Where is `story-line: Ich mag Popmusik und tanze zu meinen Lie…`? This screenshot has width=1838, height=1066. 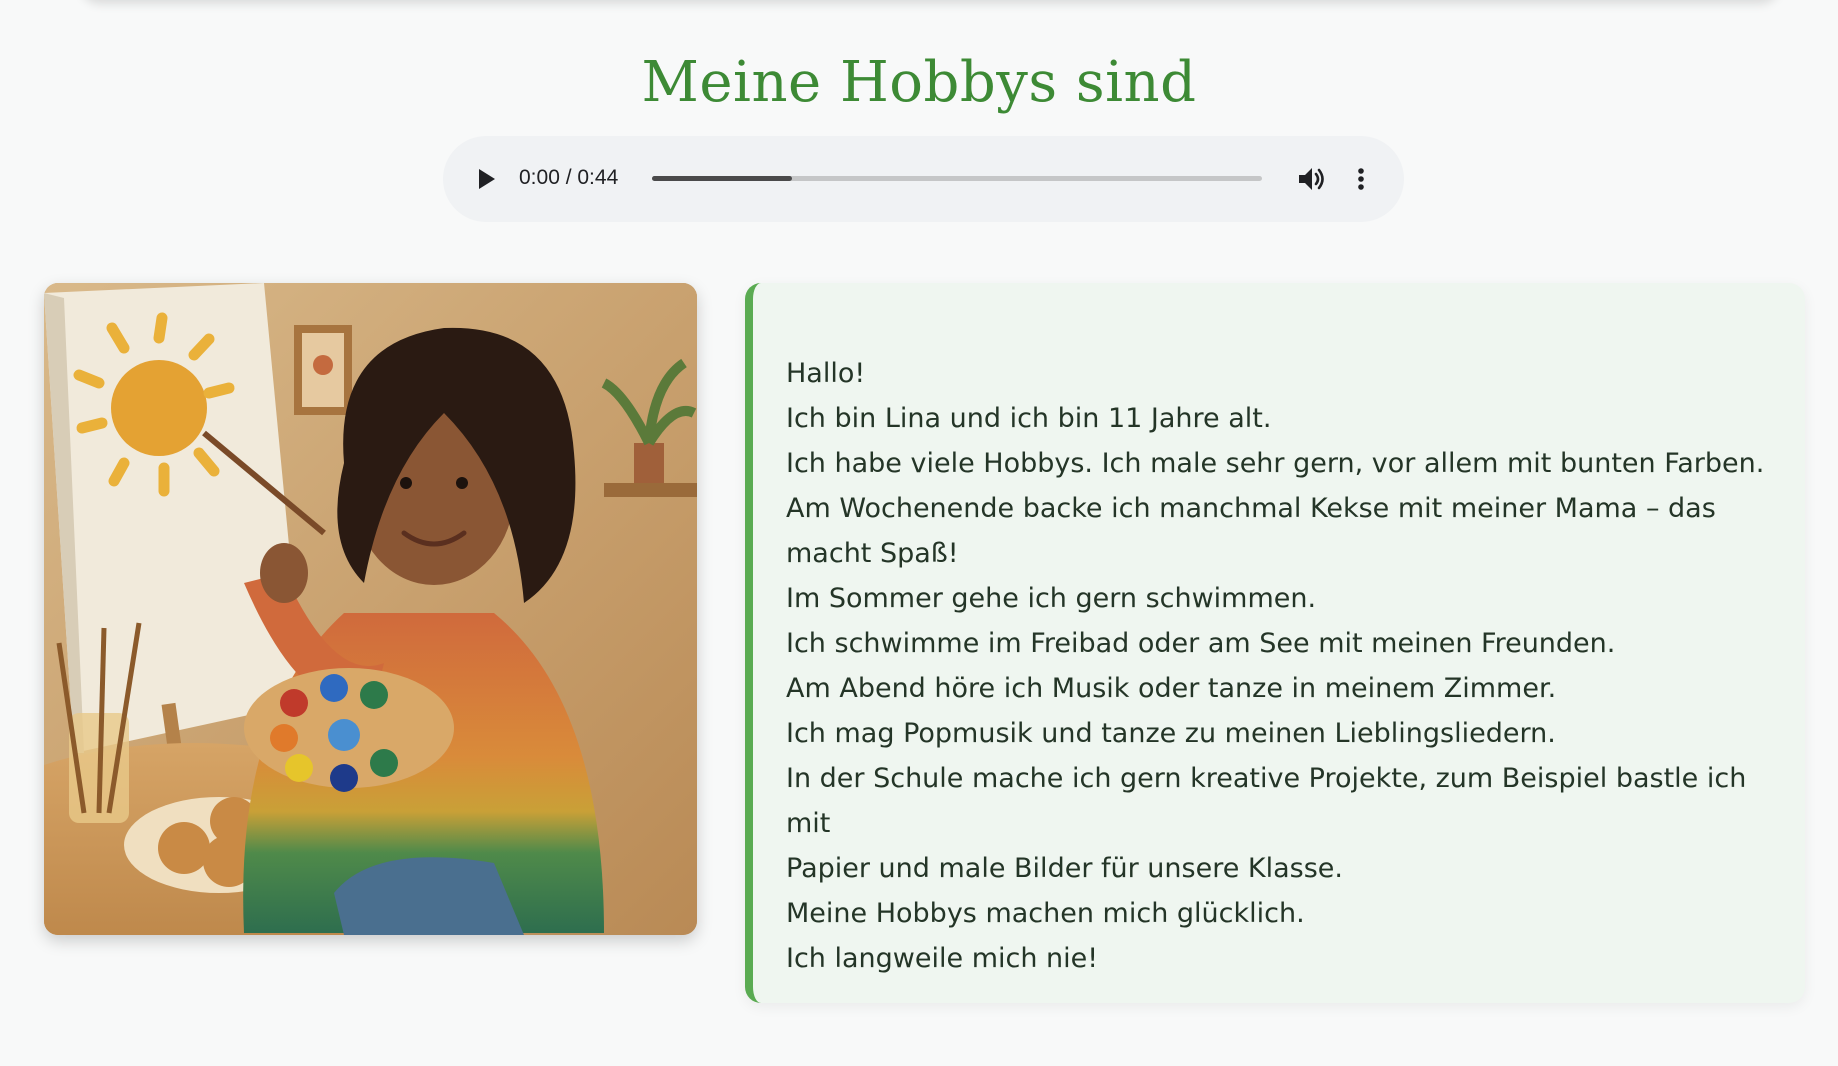
story-line: Ich mag Popmusik und tanze zu meinen Lie… is located at coordinates (1171, 733).